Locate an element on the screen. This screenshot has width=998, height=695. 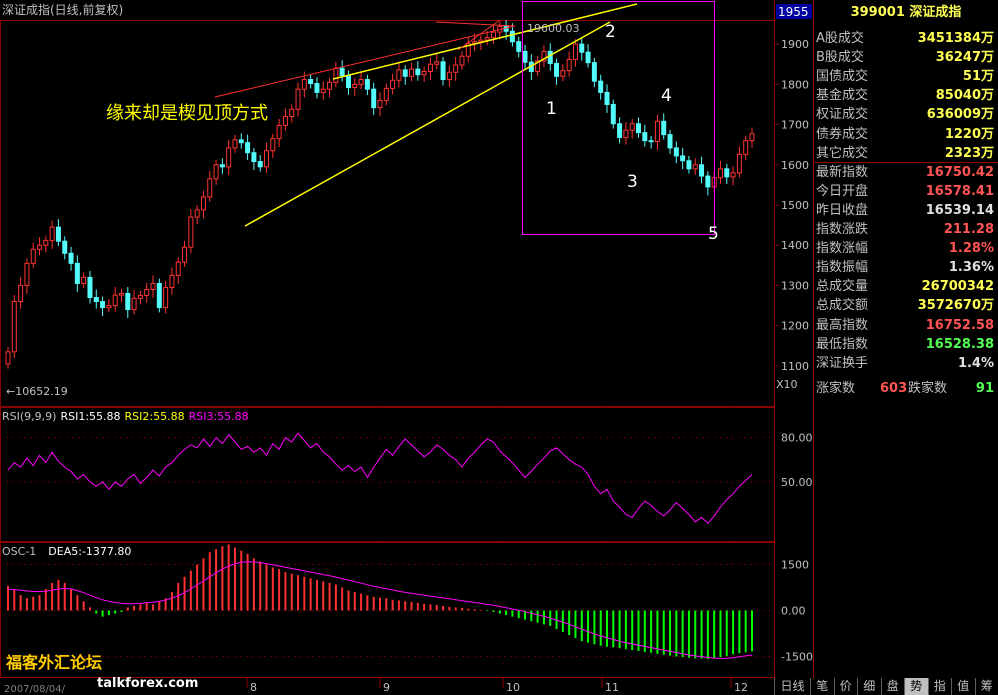
stat-label: 基金成交 is located at coordinates (842, 96).